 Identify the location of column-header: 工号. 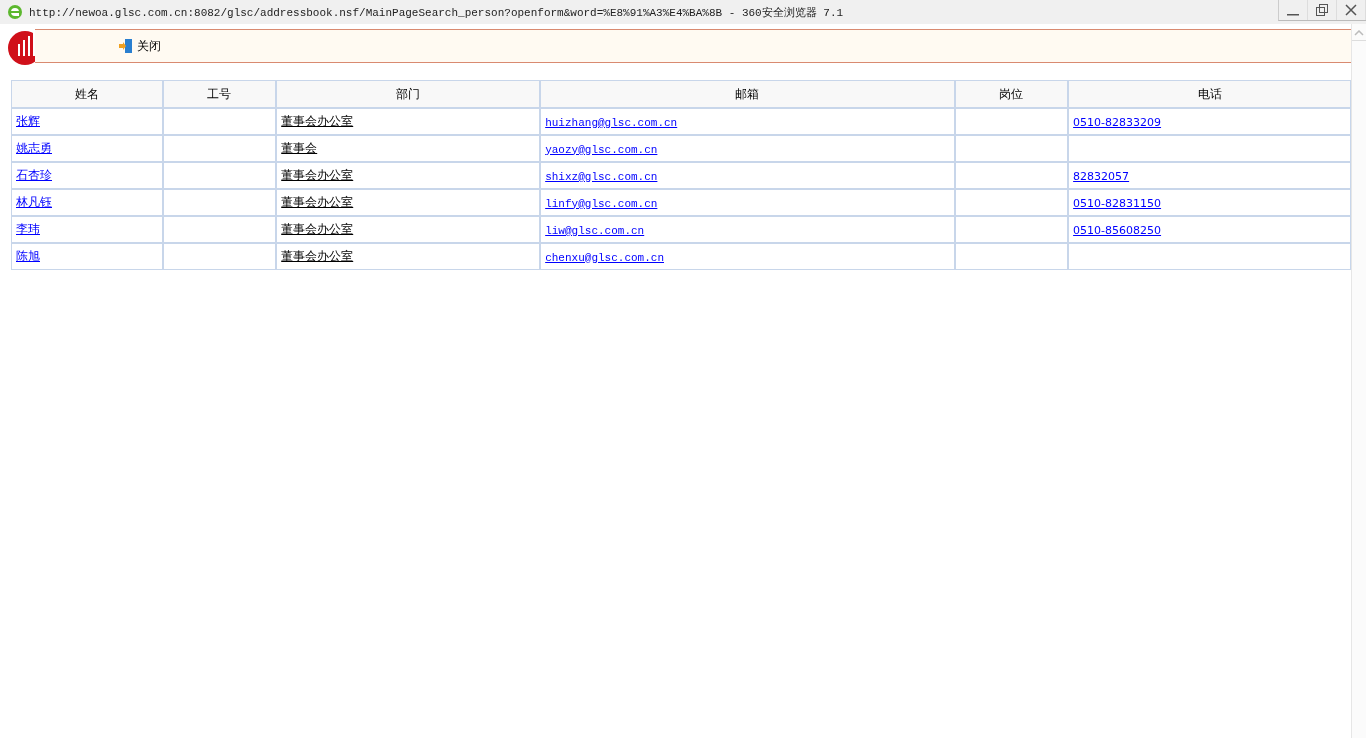
(219, 93).